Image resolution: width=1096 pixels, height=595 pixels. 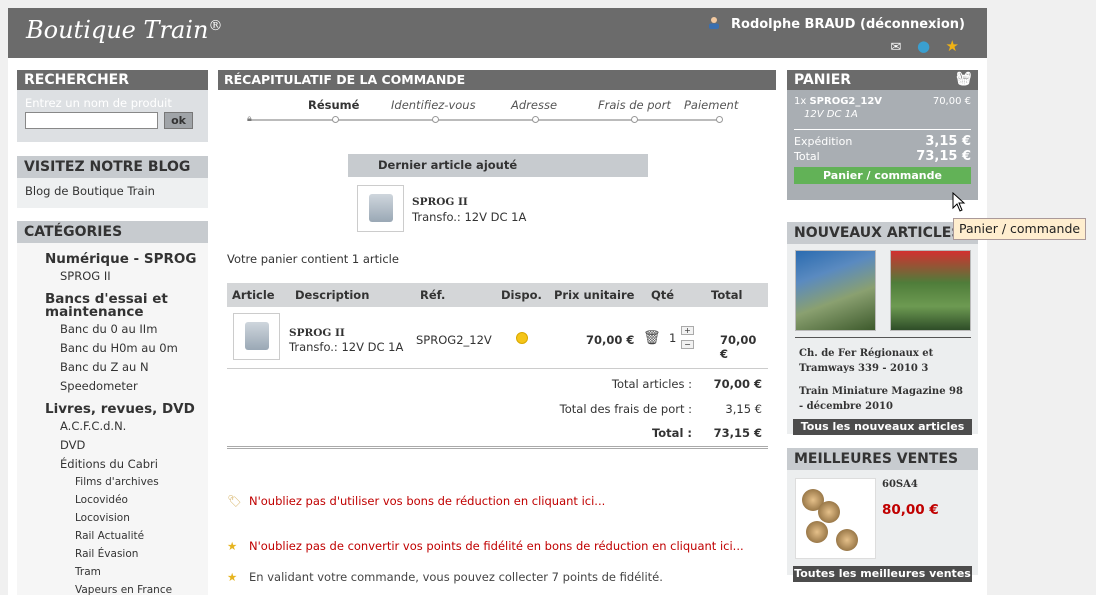 I want to click on star-icon: ★, so click(x=952, y=46).